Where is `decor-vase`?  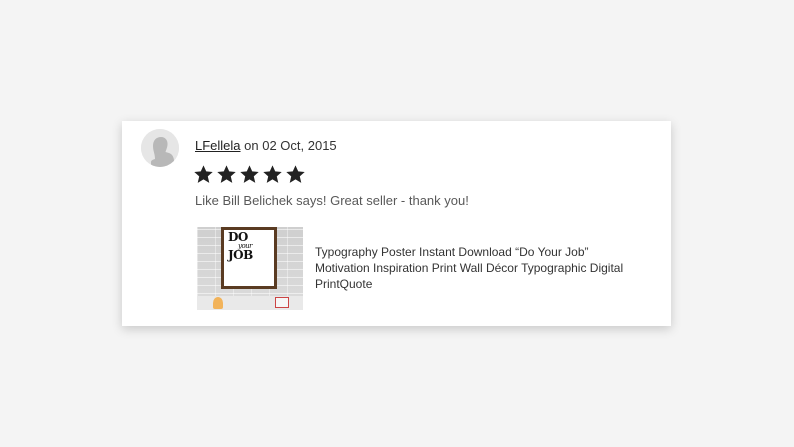
decor-vase is located at coordinates (218, 303).